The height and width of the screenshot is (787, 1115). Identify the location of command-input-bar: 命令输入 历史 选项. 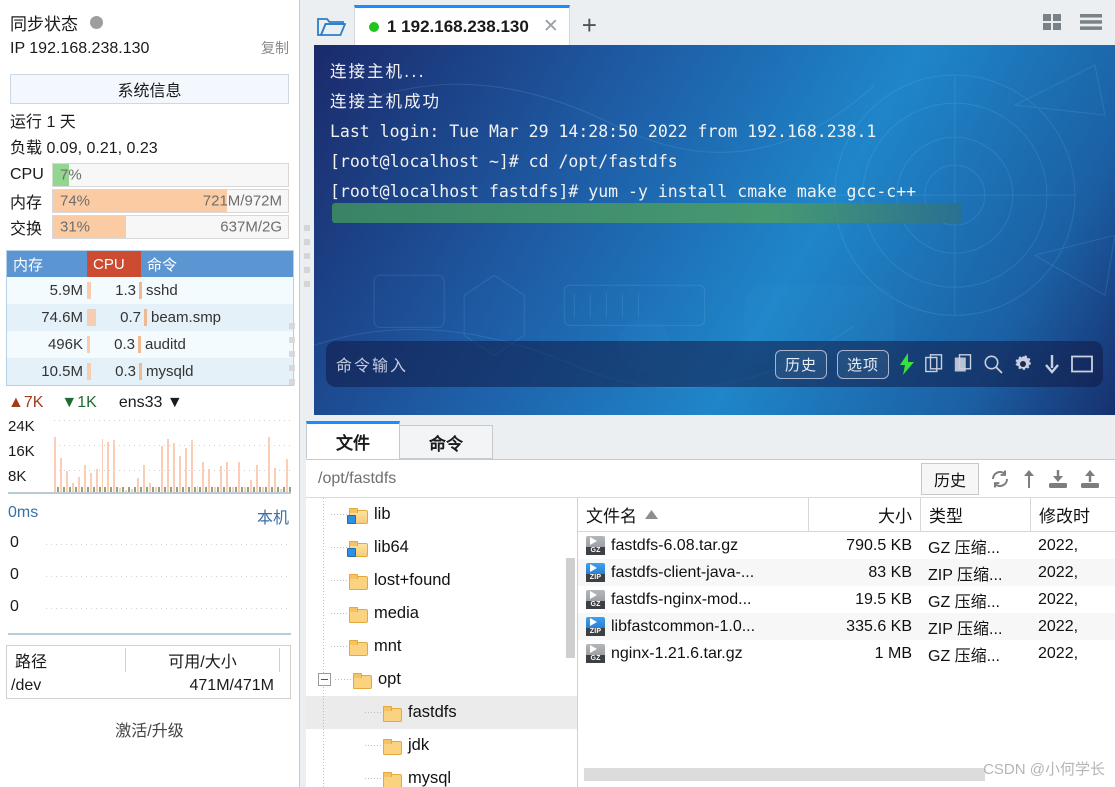
(714, 364).